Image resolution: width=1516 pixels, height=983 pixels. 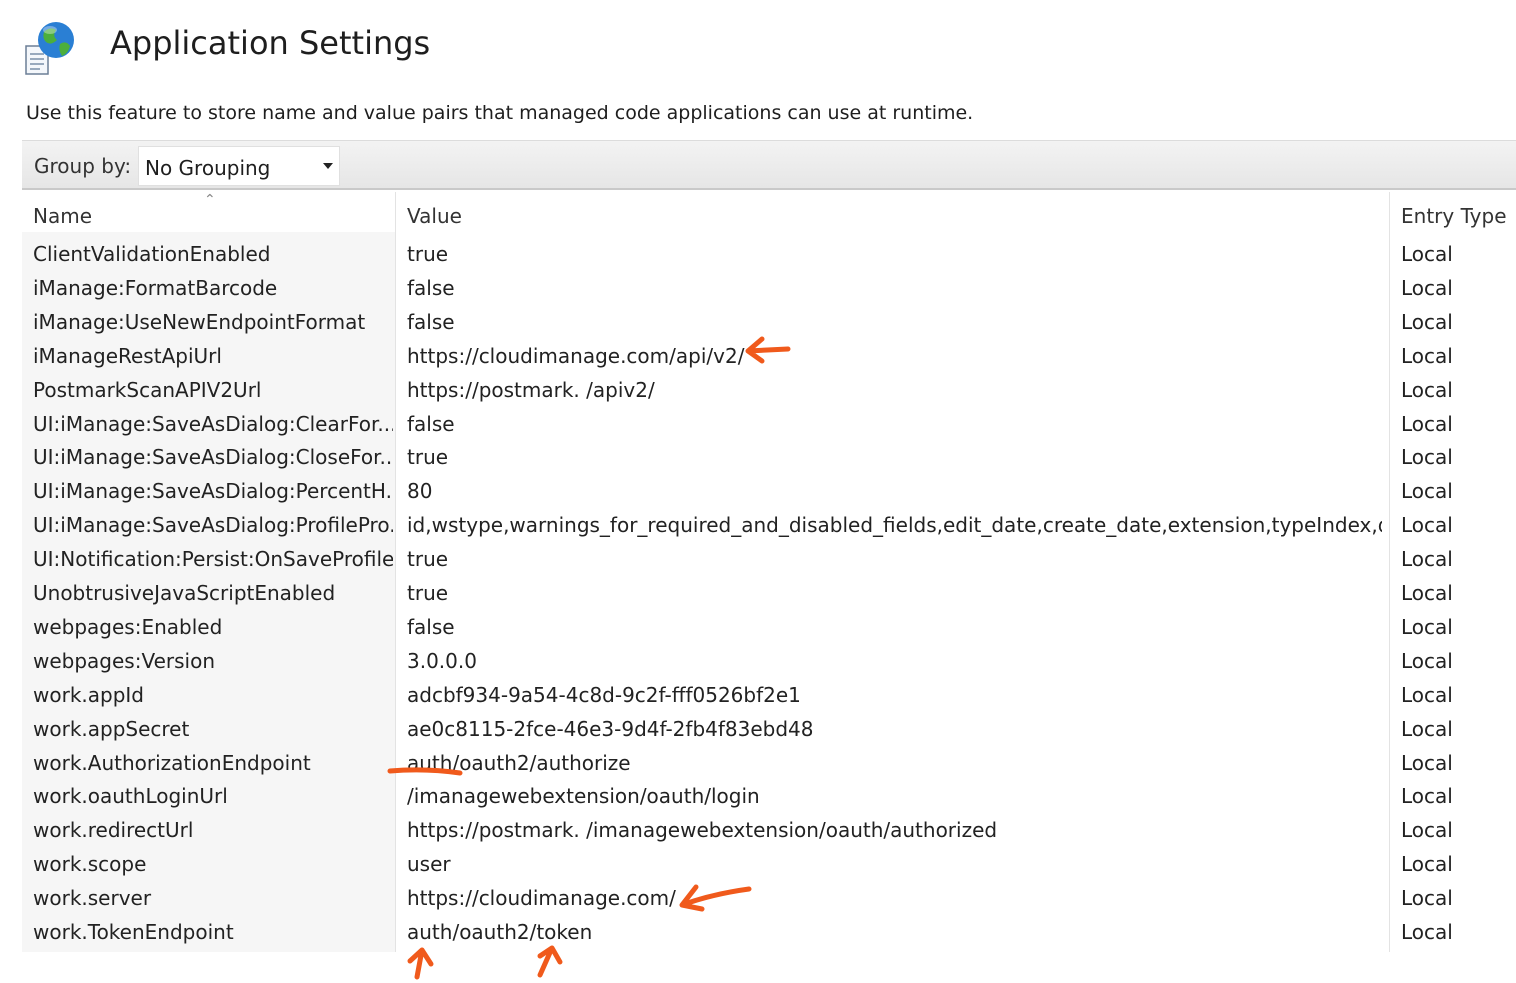 I want to click on setting-value: adcbf934-9a54-4c8d-9c2f-fff0526bf2e1, so click(x=604, y=694).